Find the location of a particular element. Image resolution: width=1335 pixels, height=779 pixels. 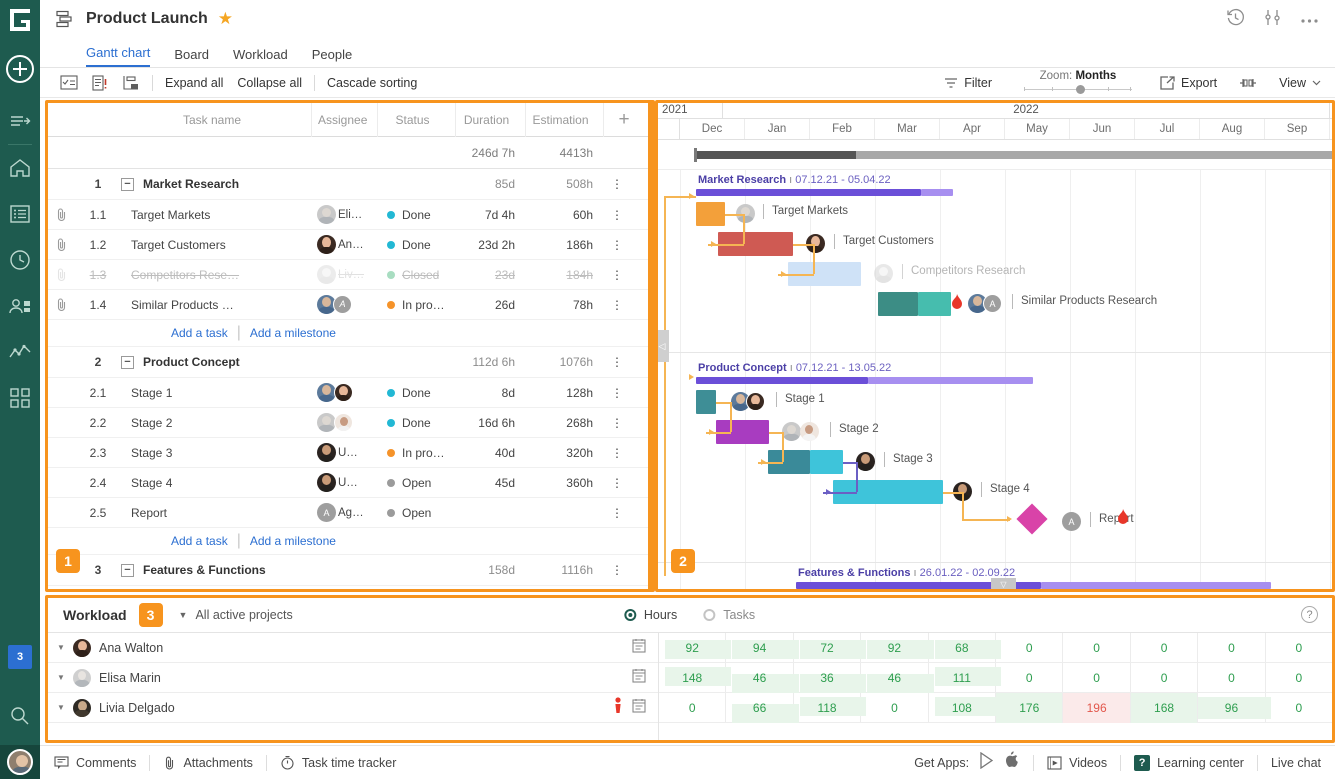

project-filter-label: All active projects is located at coordinates (243, 615).